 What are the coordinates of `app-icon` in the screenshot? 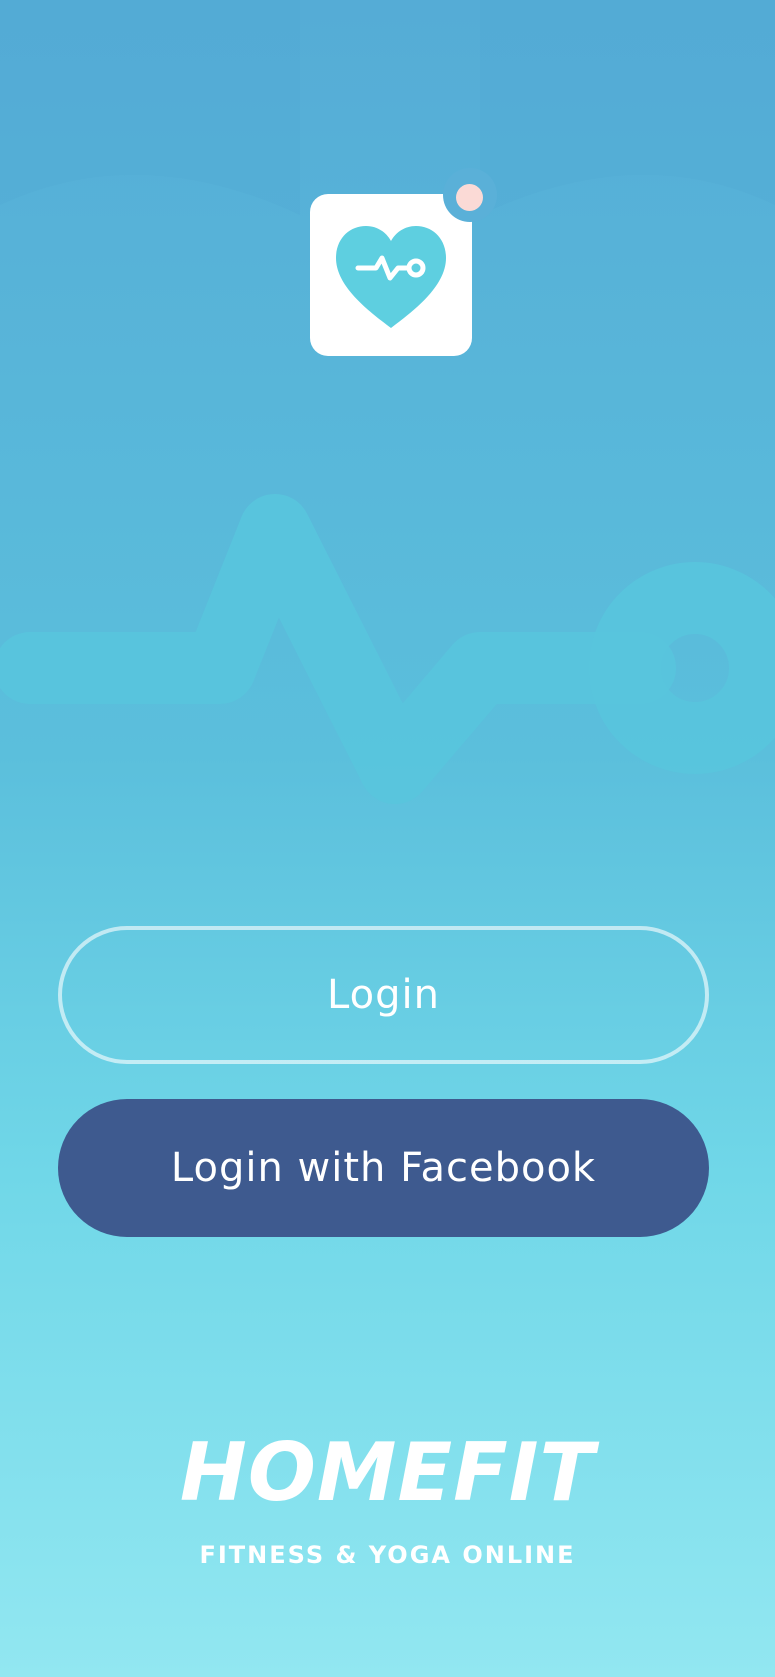 It's located at (391, 275).